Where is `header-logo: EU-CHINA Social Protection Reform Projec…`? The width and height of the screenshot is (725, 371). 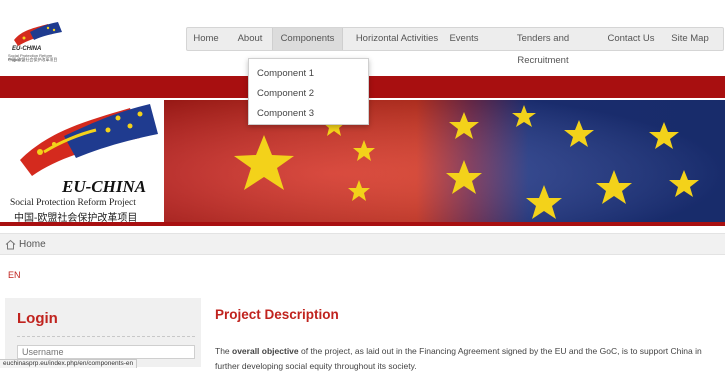
header-logo: EU-CHINA Social Protection Reform Projec… is located at coordinates (36, 43).